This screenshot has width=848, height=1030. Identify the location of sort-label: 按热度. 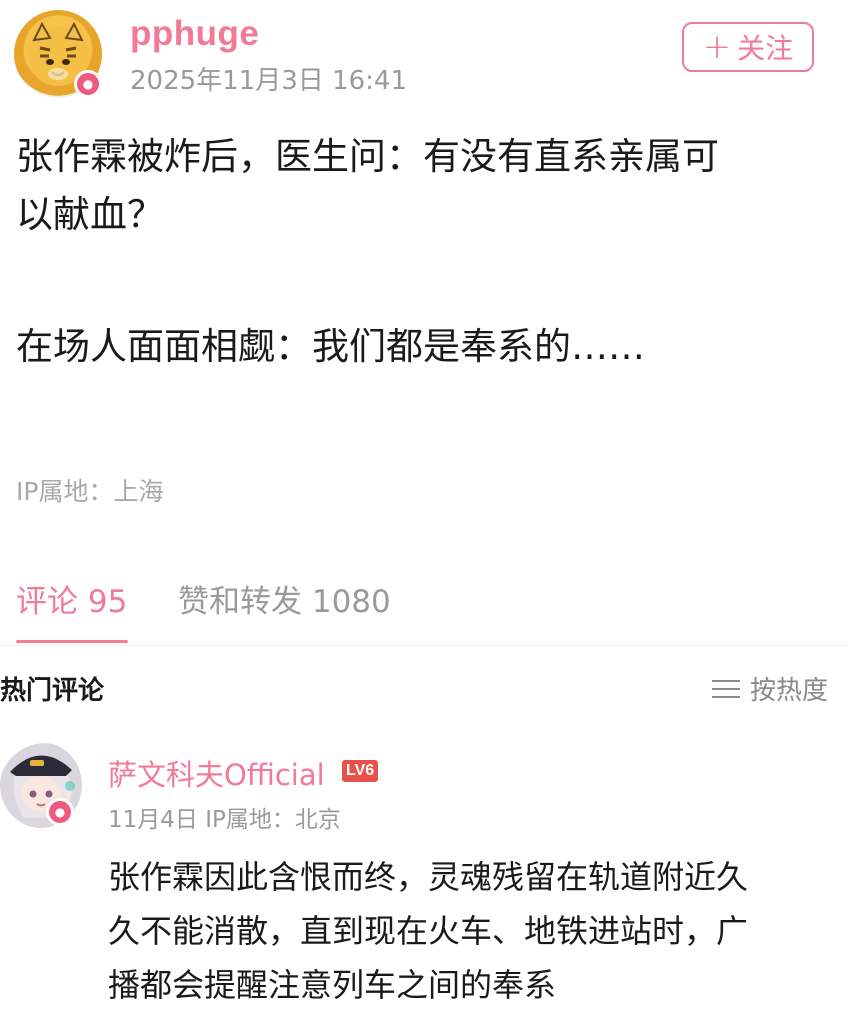
(789, 691).